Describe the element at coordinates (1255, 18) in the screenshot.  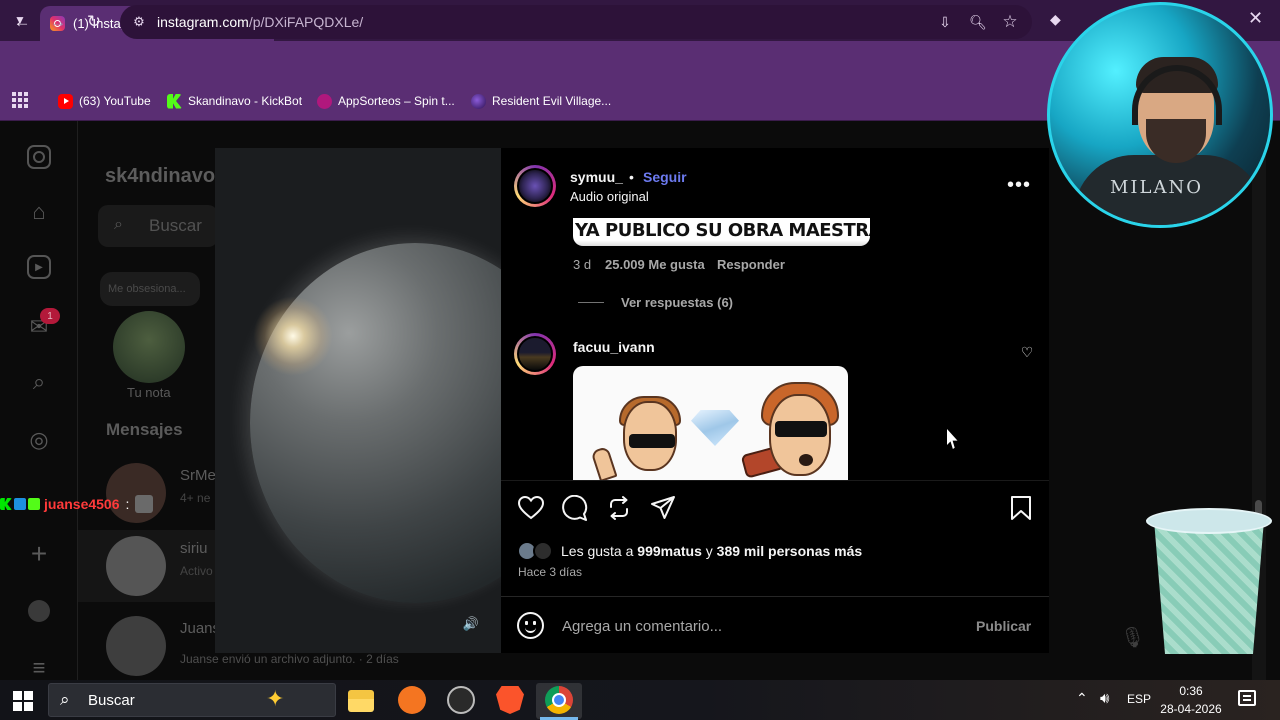
I see `window-close-button: ✕` at that location.